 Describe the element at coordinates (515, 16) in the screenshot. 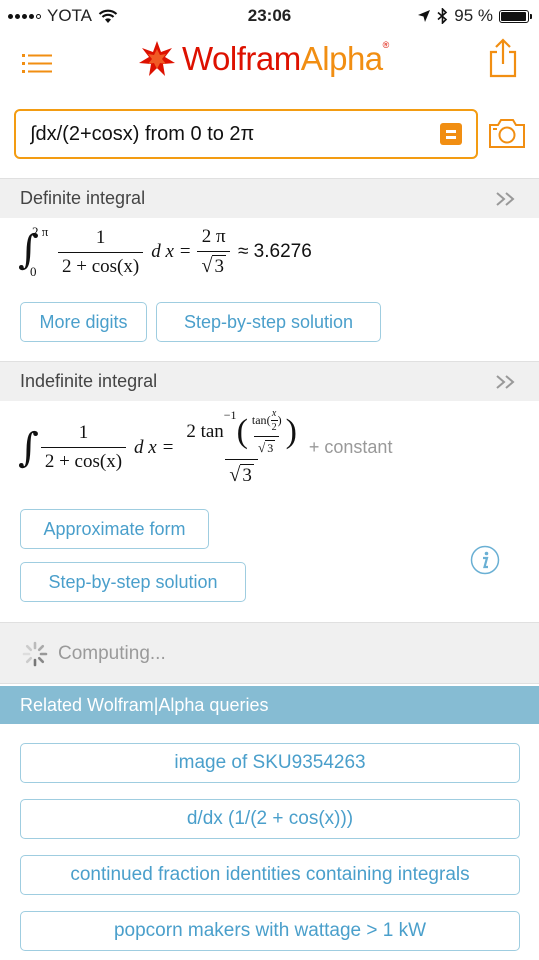

I see `battery-icon` at that location.